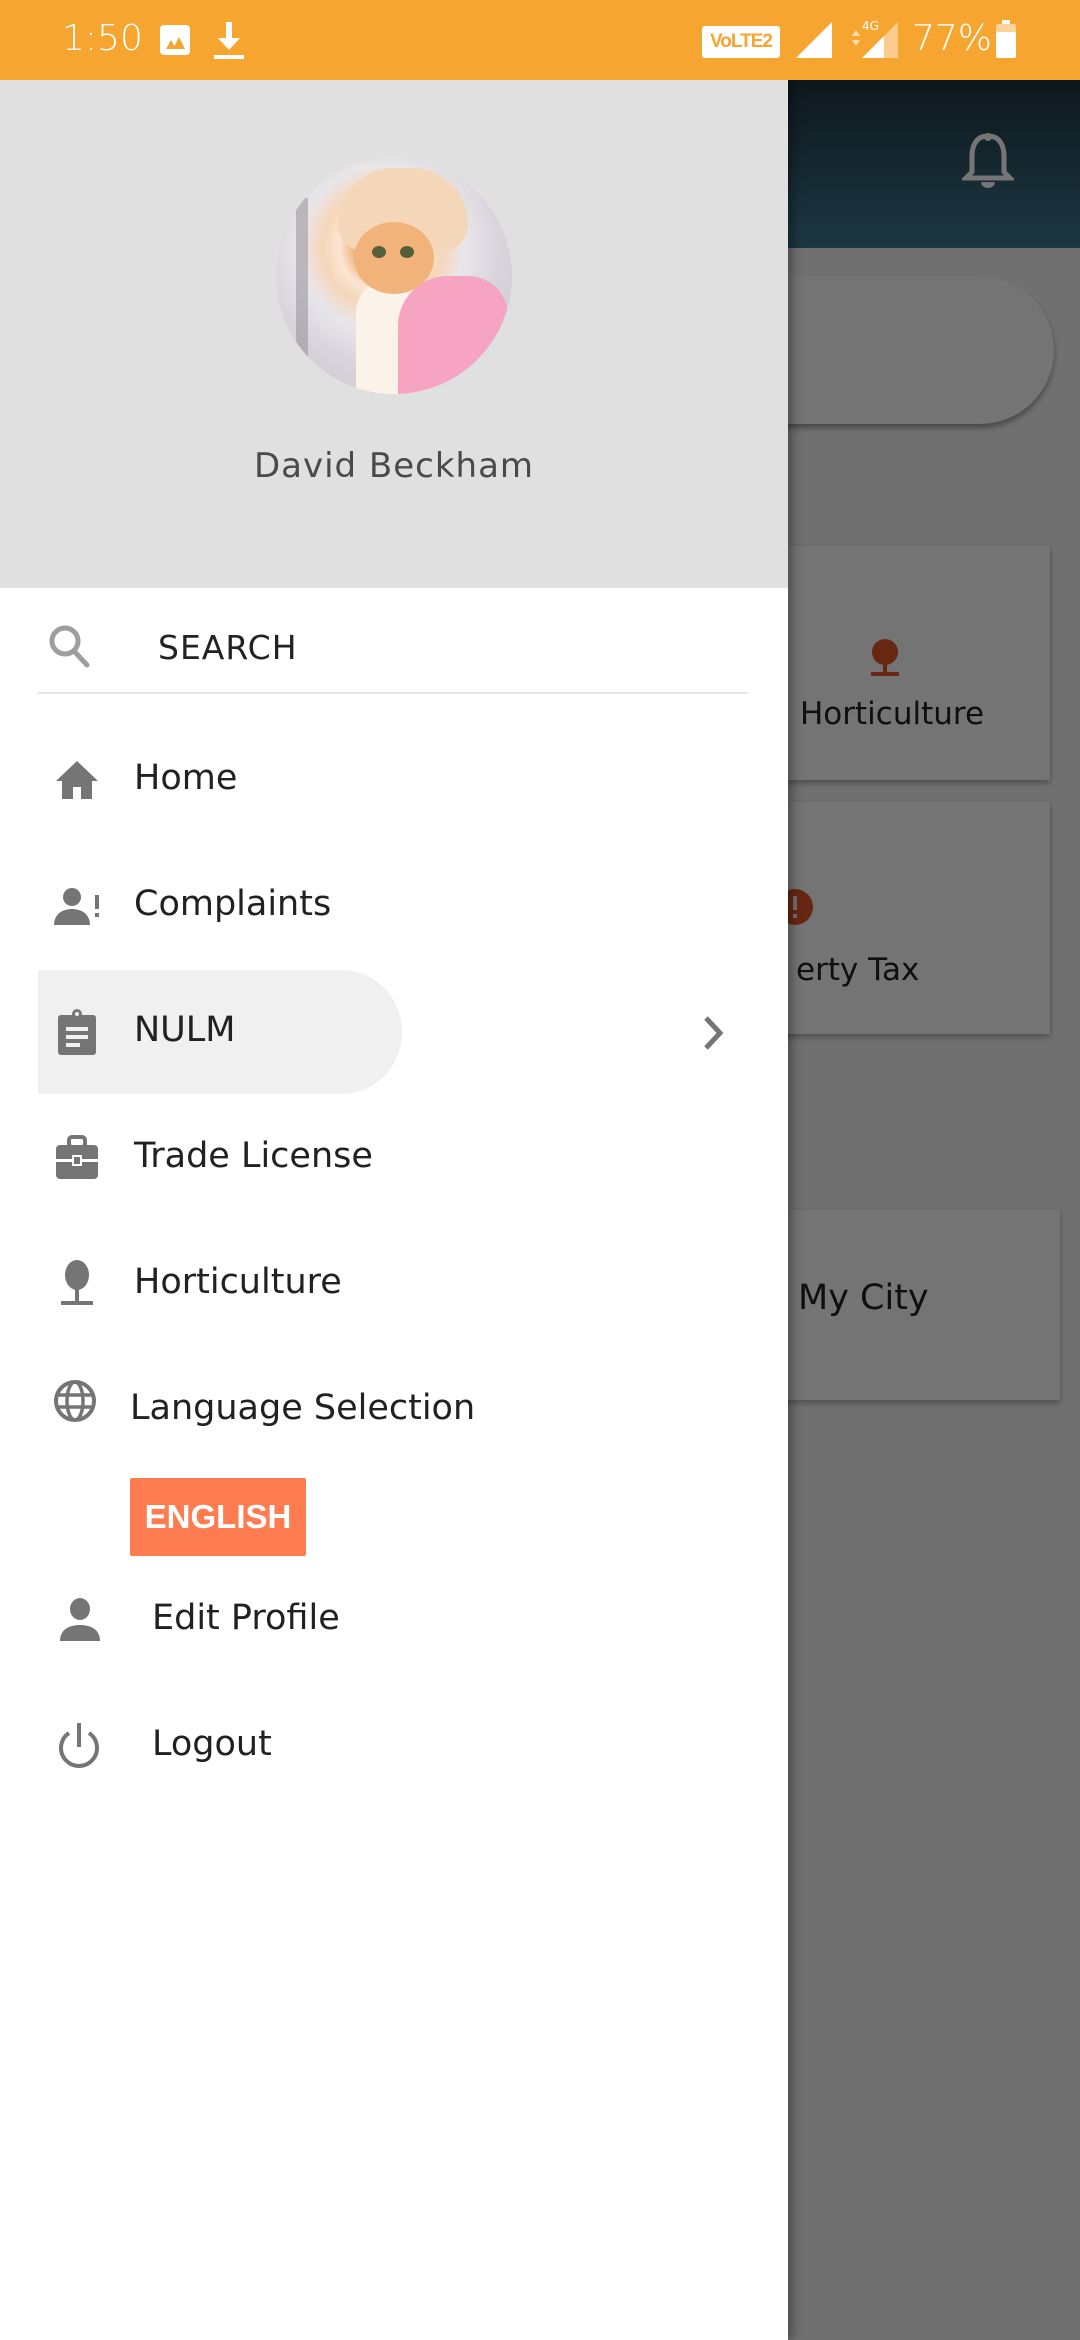  I want to click on signal-4g-icon: 4G, so click(875, 38).